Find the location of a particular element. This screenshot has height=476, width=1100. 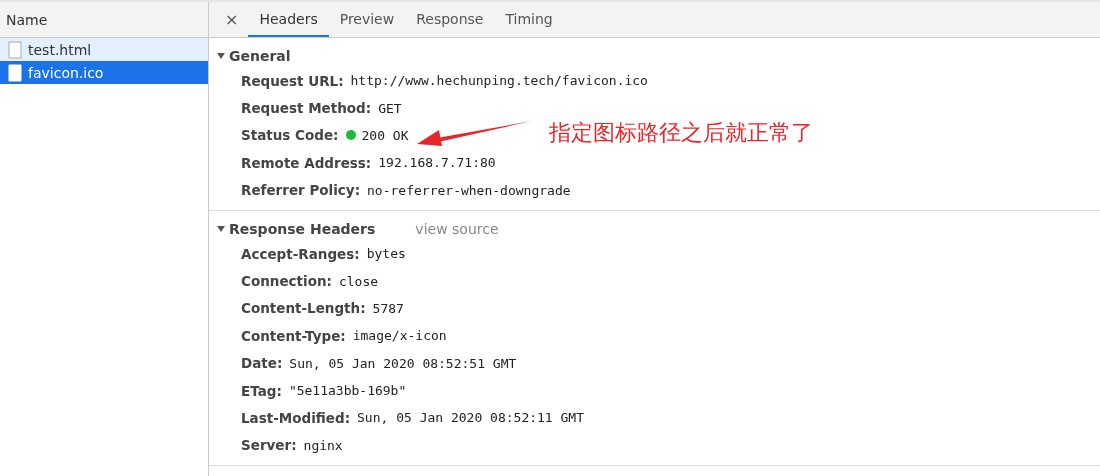

header-name: ETag: is located at coordinates (261, 390).